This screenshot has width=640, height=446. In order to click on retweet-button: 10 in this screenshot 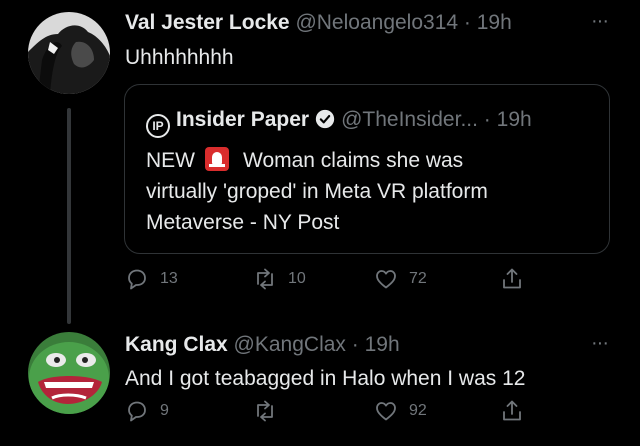, I will do `click(279, 279)`.